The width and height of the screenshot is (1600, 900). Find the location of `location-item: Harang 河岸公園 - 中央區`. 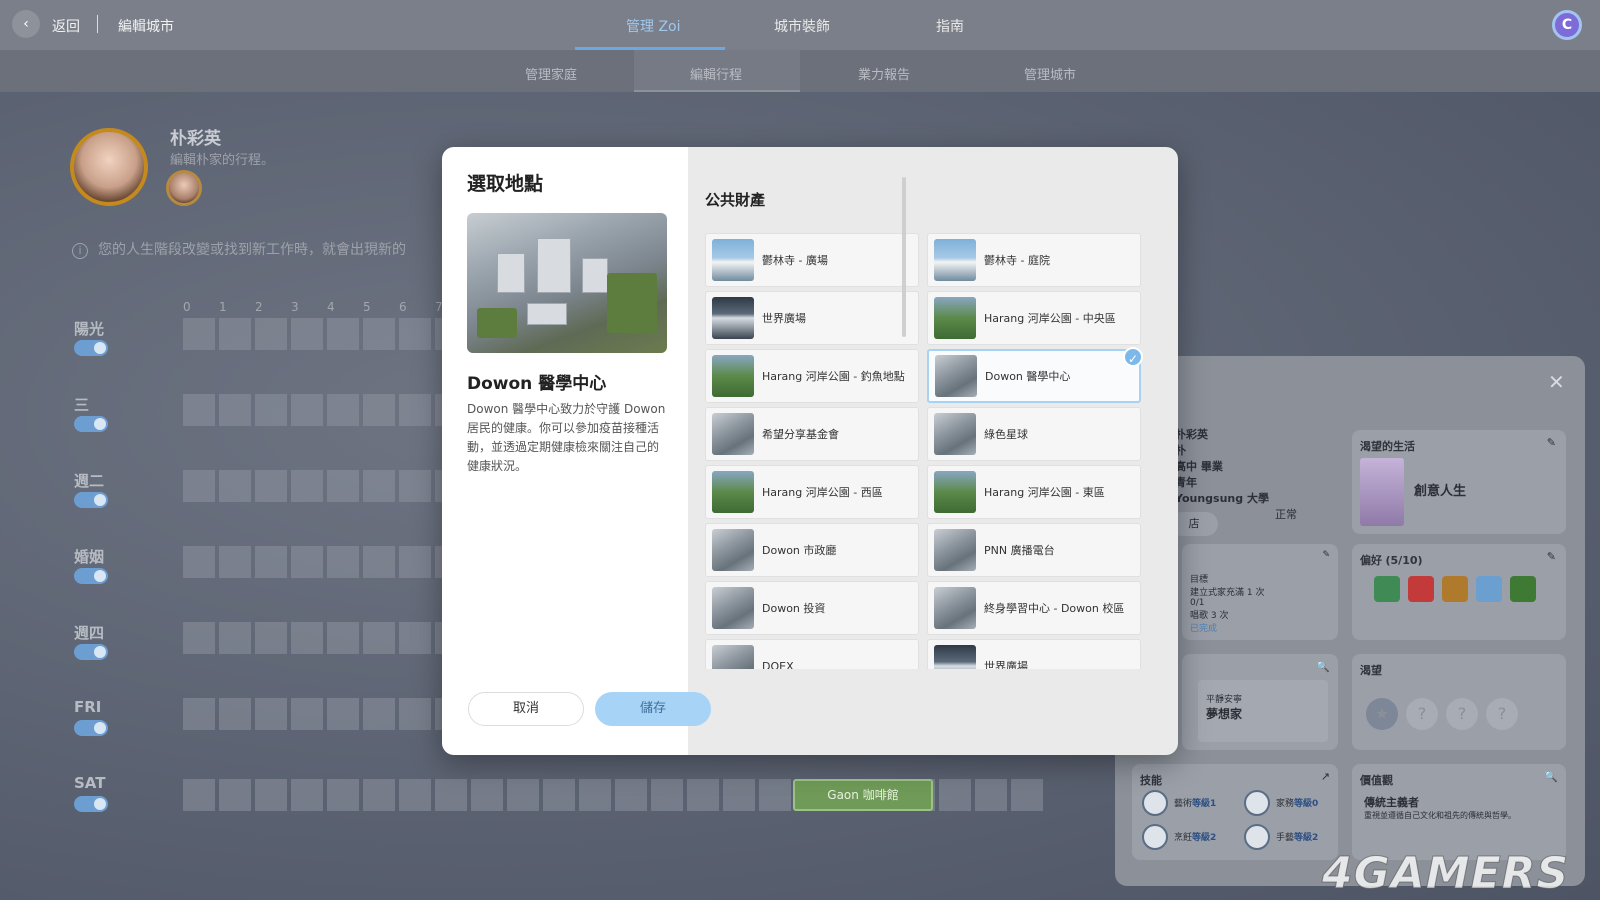

location-item: Harang 河岸公園 - 中央區 is located at coordinates (1034, 318).